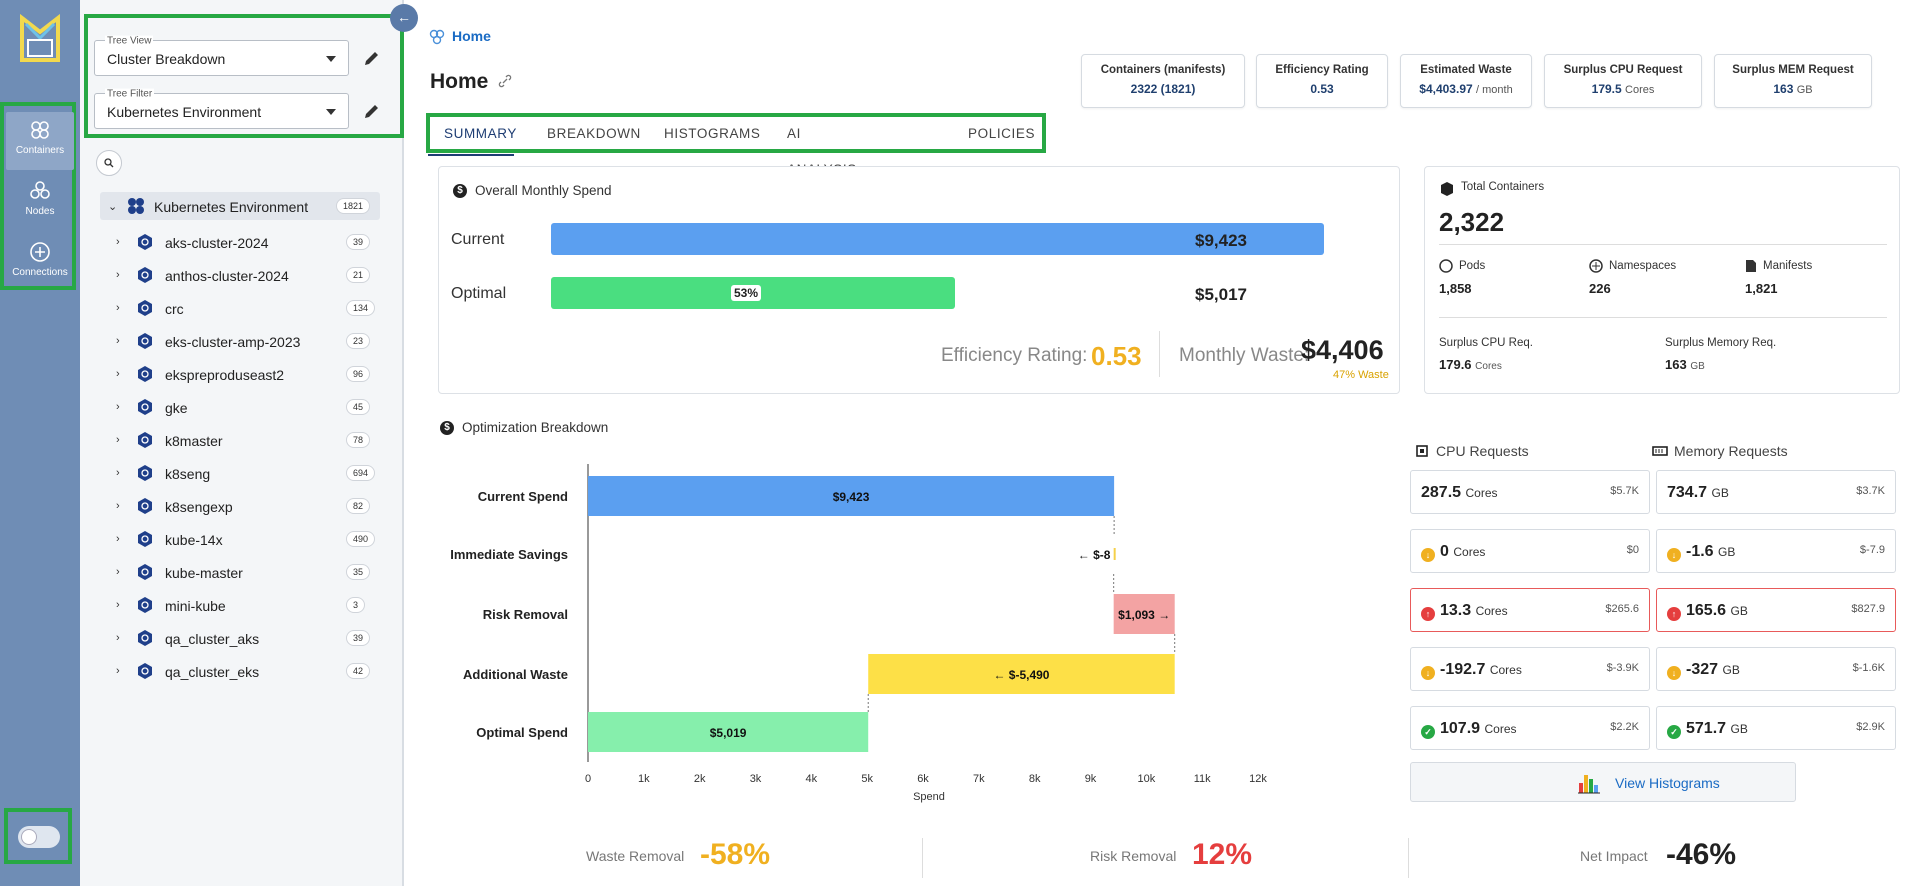  Describe the element at coordinates (1600, 288) in the screenshot. I see `namespaces-value: 226` at that location.